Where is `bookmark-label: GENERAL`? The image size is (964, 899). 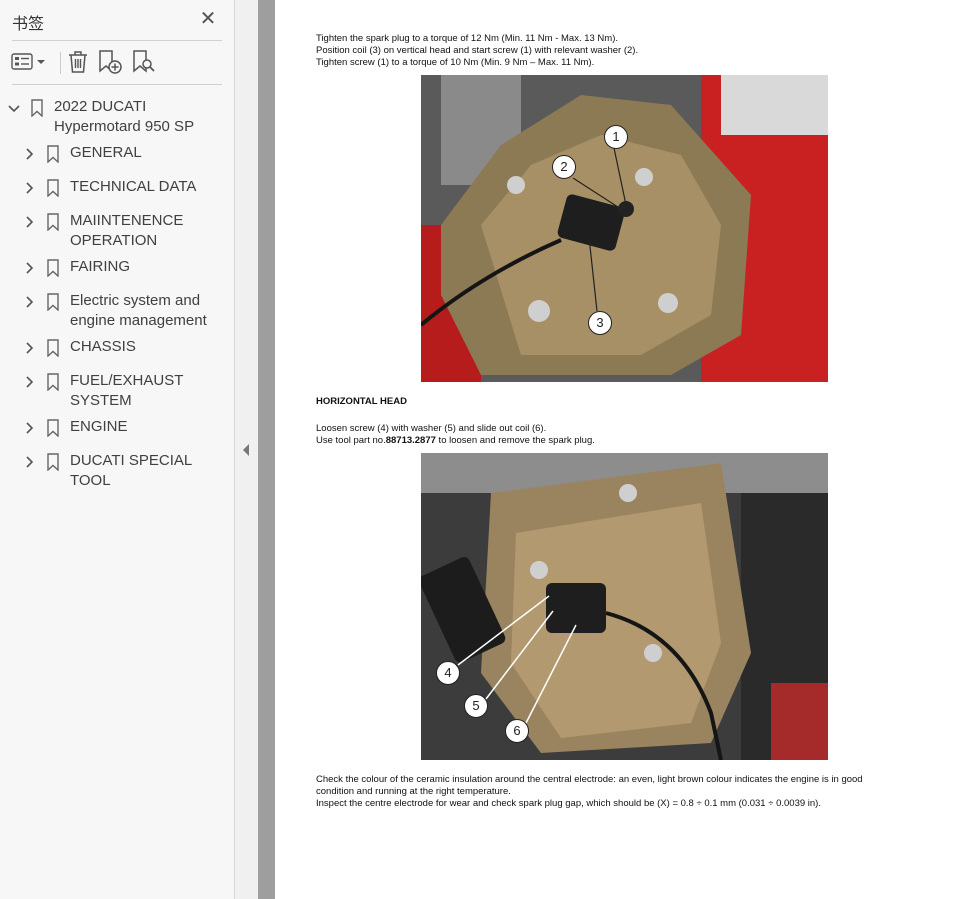 bookmark-label: GENERAL is located at coordinates (106, 152).